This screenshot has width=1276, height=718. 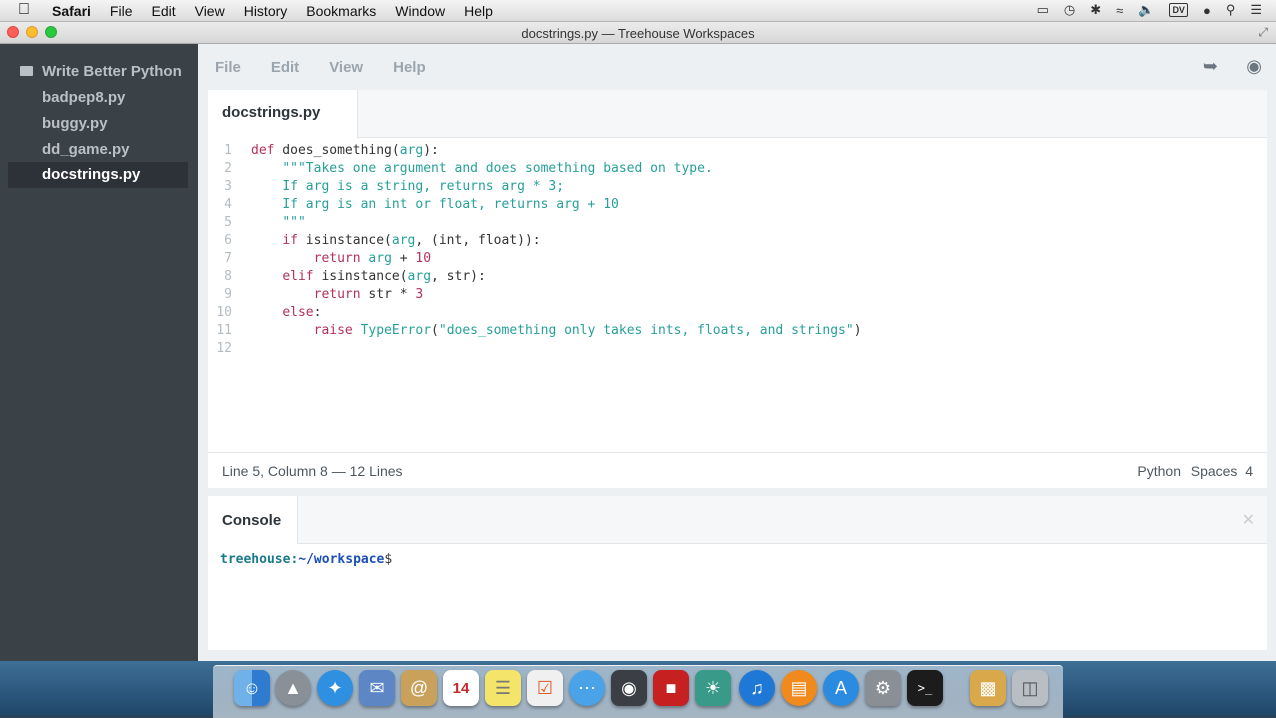 What do you see at coordinates (228, 294) in the screenshot?
I see `line-number: 9` at bounding box center [228, 294].